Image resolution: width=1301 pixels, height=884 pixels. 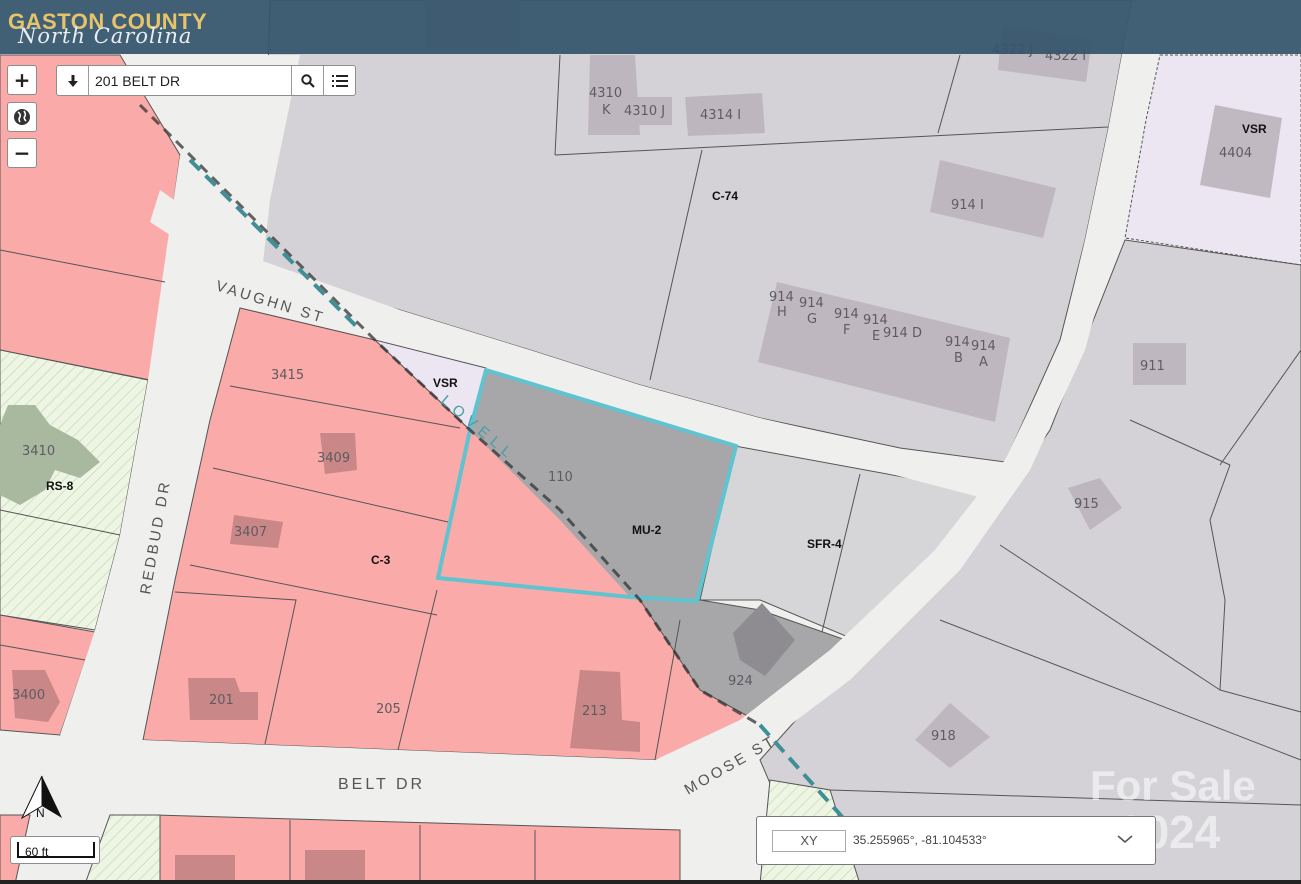 What do you see at coordinates (720, 115) in the screenshot?
I see `parcel-label: 4314 I` at bounding box center [720, 115].